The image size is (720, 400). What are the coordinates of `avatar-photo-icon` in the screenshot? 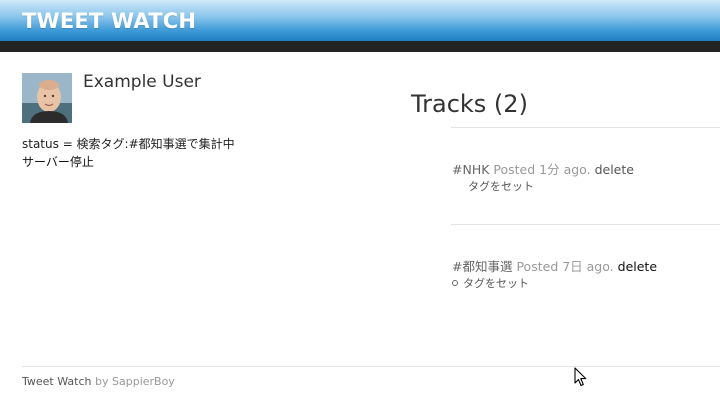 It's located at (47, 98).